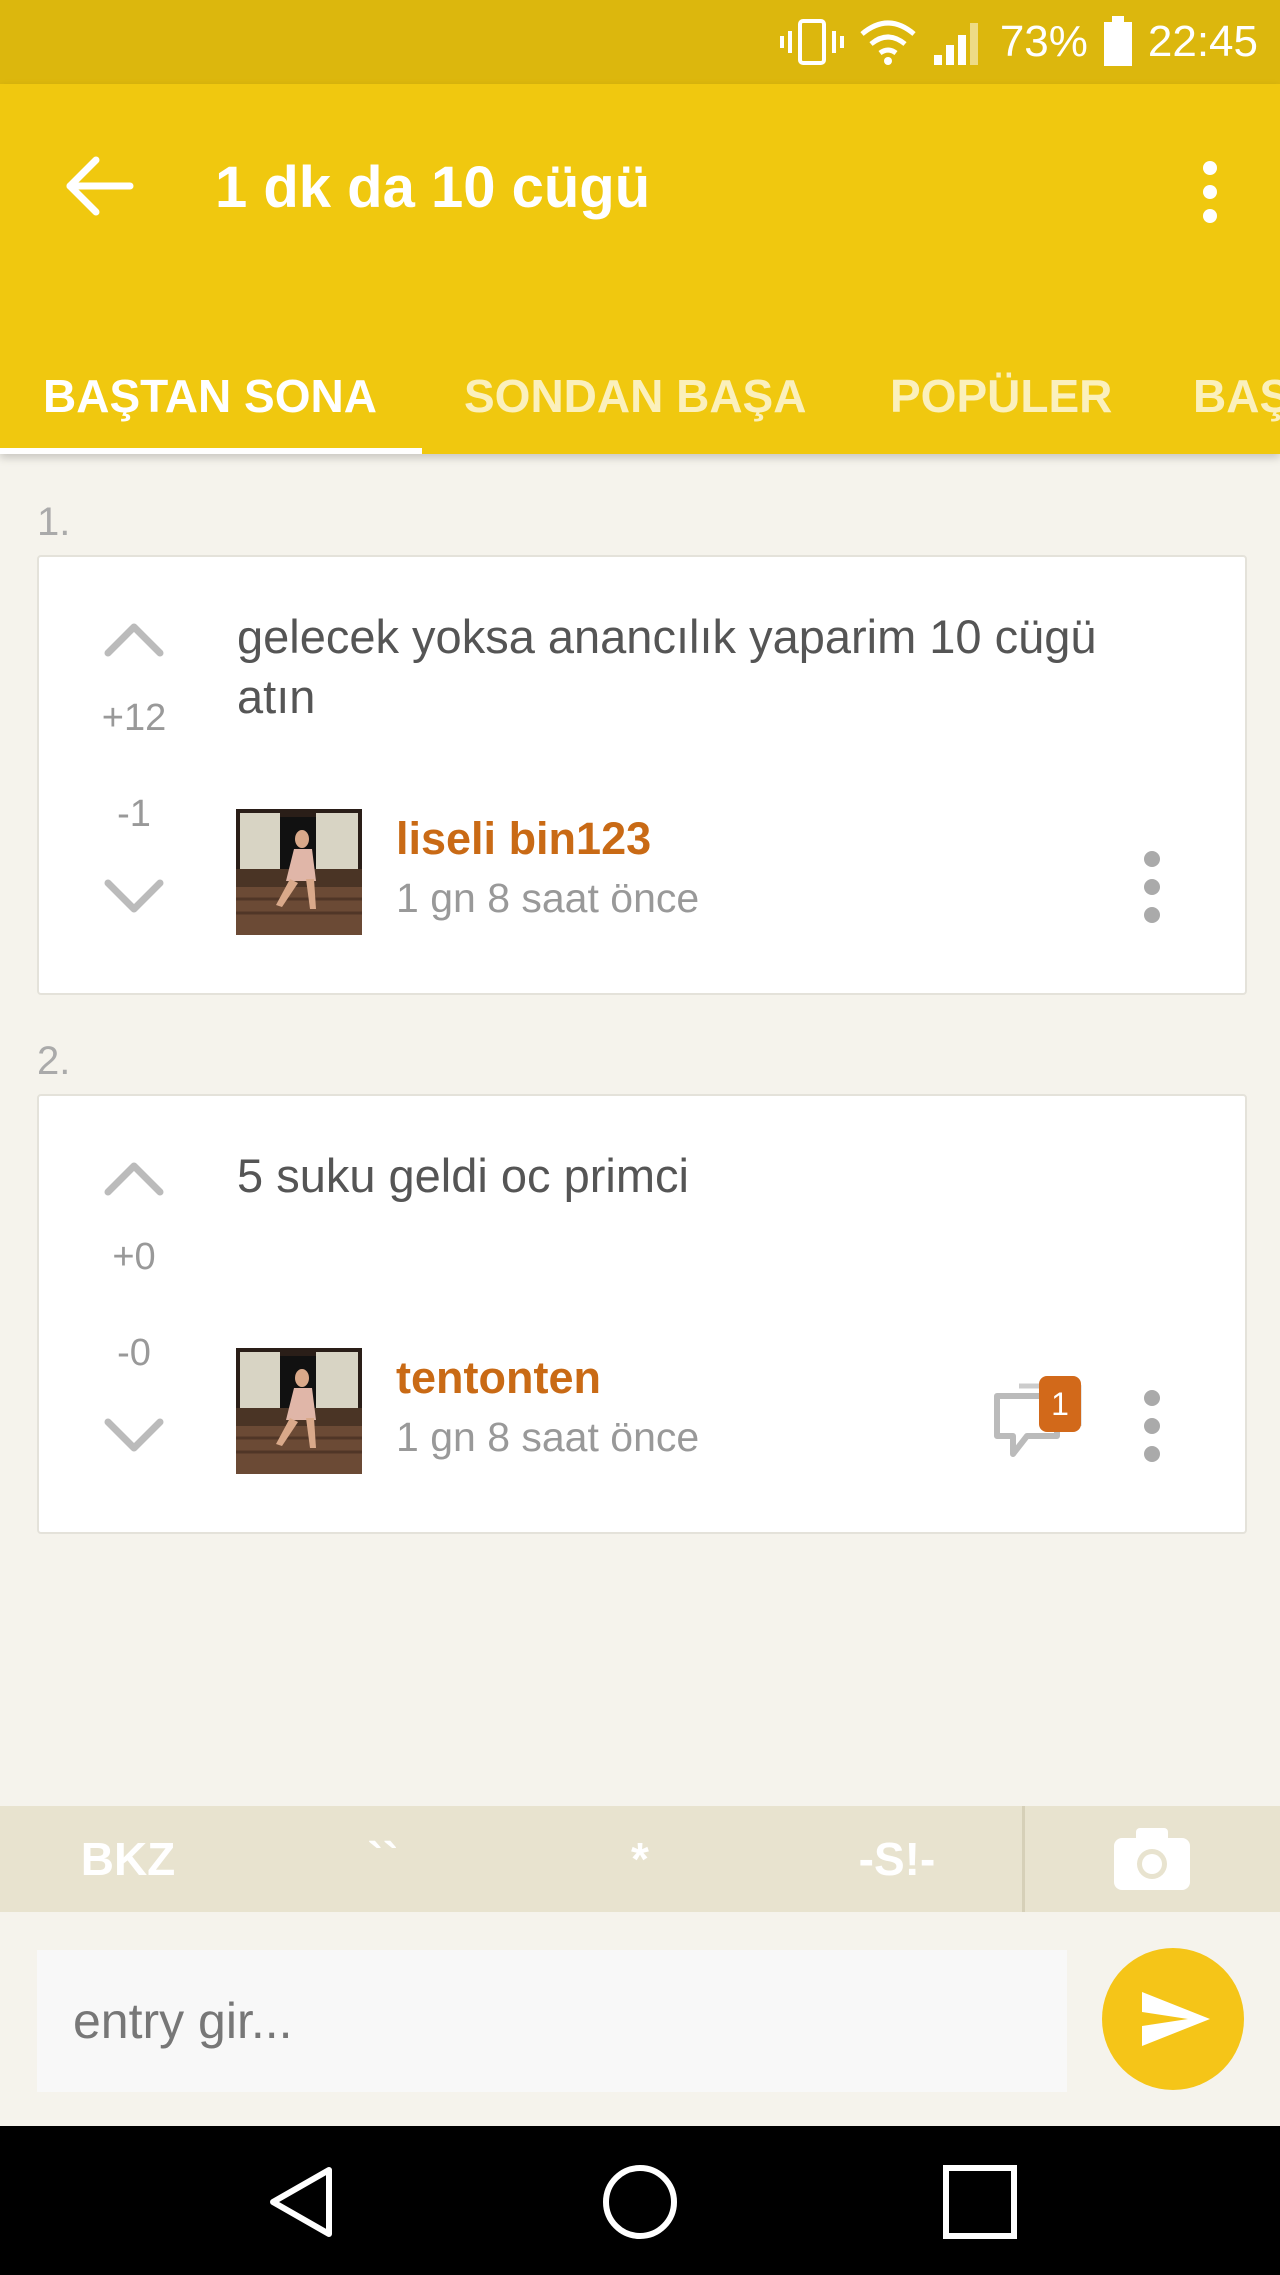 This screenshot has height=2275, width=1280. I want to click on tab-bastan-sona: BAŞTAN SONA, so click(210, 396).